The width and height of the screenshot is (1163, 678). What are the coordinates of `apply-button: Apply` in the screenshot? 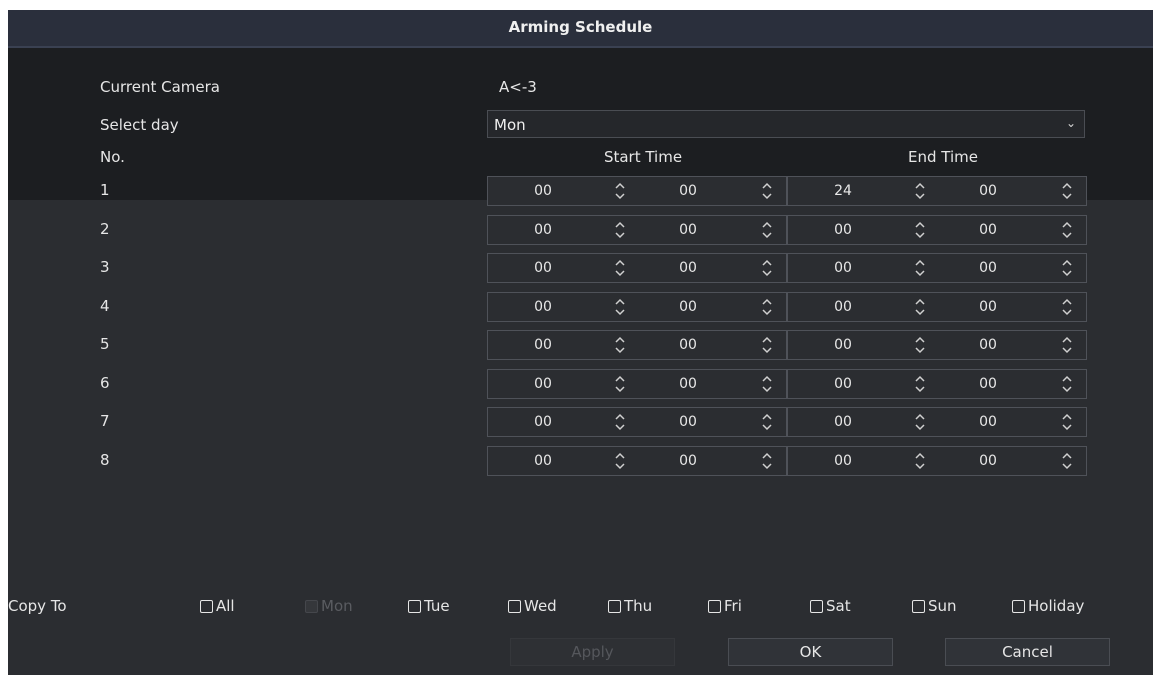 It's located at (592, 652).